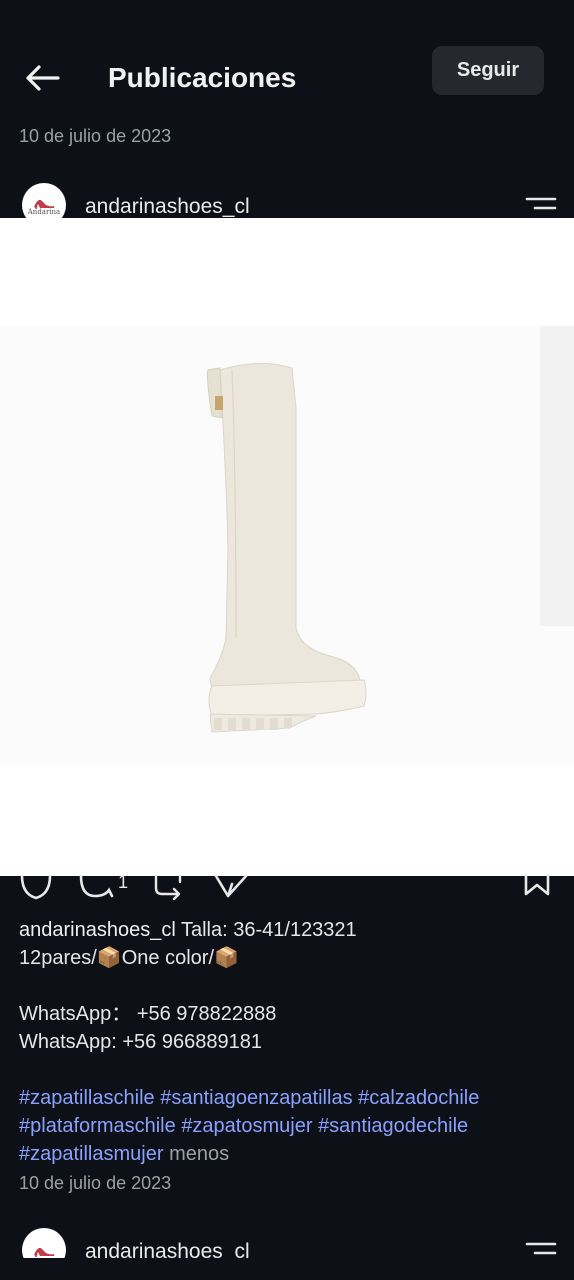 The image size is (574, 1280). Describe the element at coordinates (289, 958) in the screenshot. I see `caption-line-2: 12pares/📦One color/📦` at that location.